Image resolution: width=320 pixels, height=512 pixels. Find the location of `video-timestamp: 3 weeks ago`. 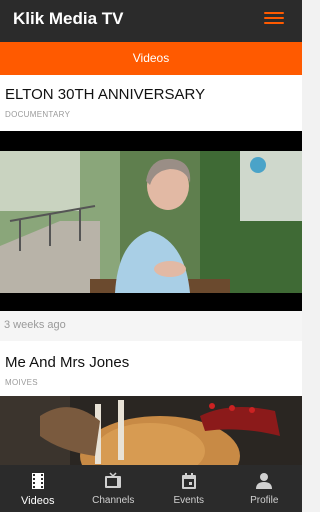

video-timestamp: 3 weeks ago is located at coordinates (151, 326).